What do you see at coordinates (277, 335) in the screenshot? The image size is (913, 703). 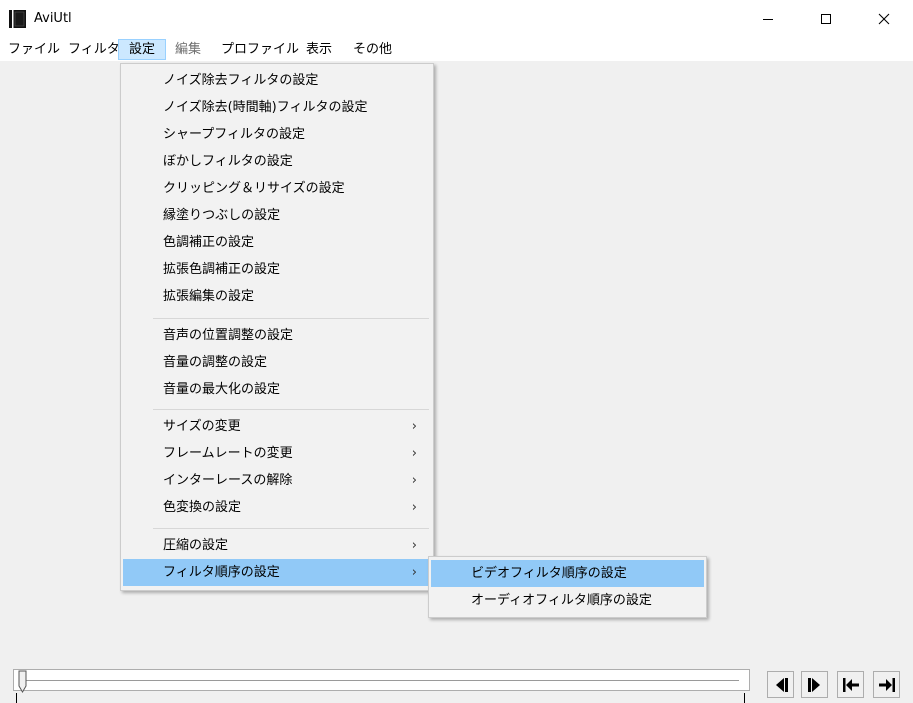 I see `menu-item-audio-position: 音声の位置調整の設定` at bounding box center [277, 335].